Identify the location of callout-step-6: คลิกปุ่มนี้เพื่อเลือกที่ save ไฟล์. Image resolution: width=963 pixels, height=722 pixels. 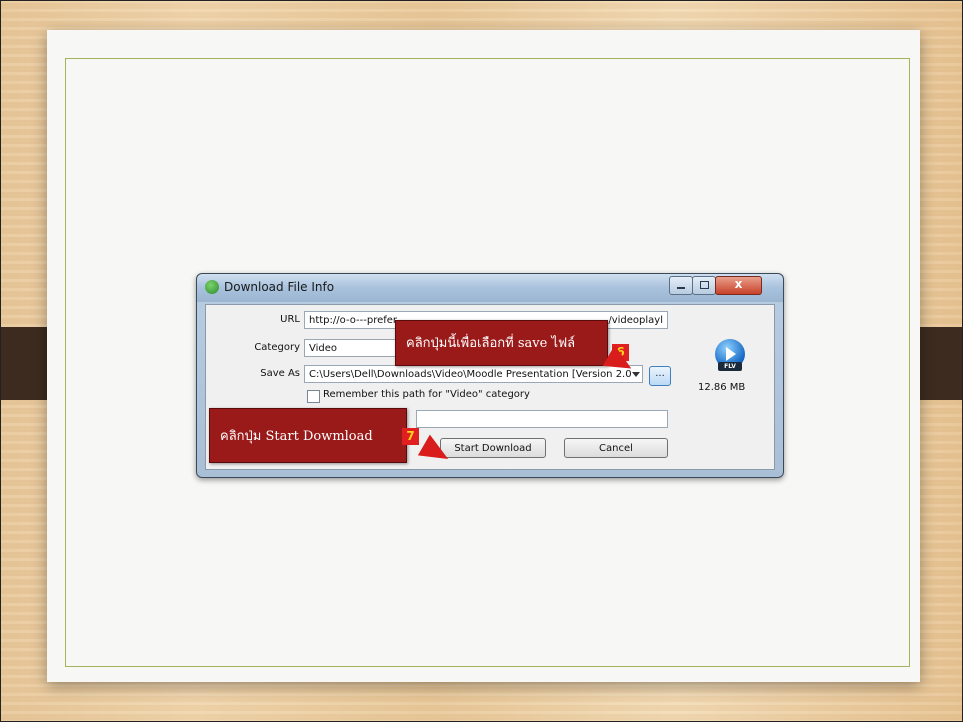
(501, 343).